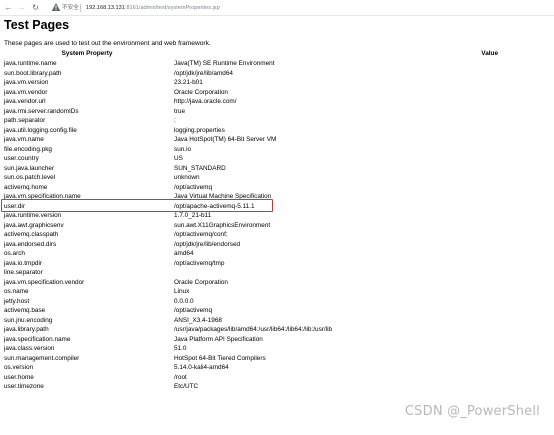  Describe the element at coordinates (26, 92) in the screenshot. I see `property-name-cell: java.vm.vendor` at that location.